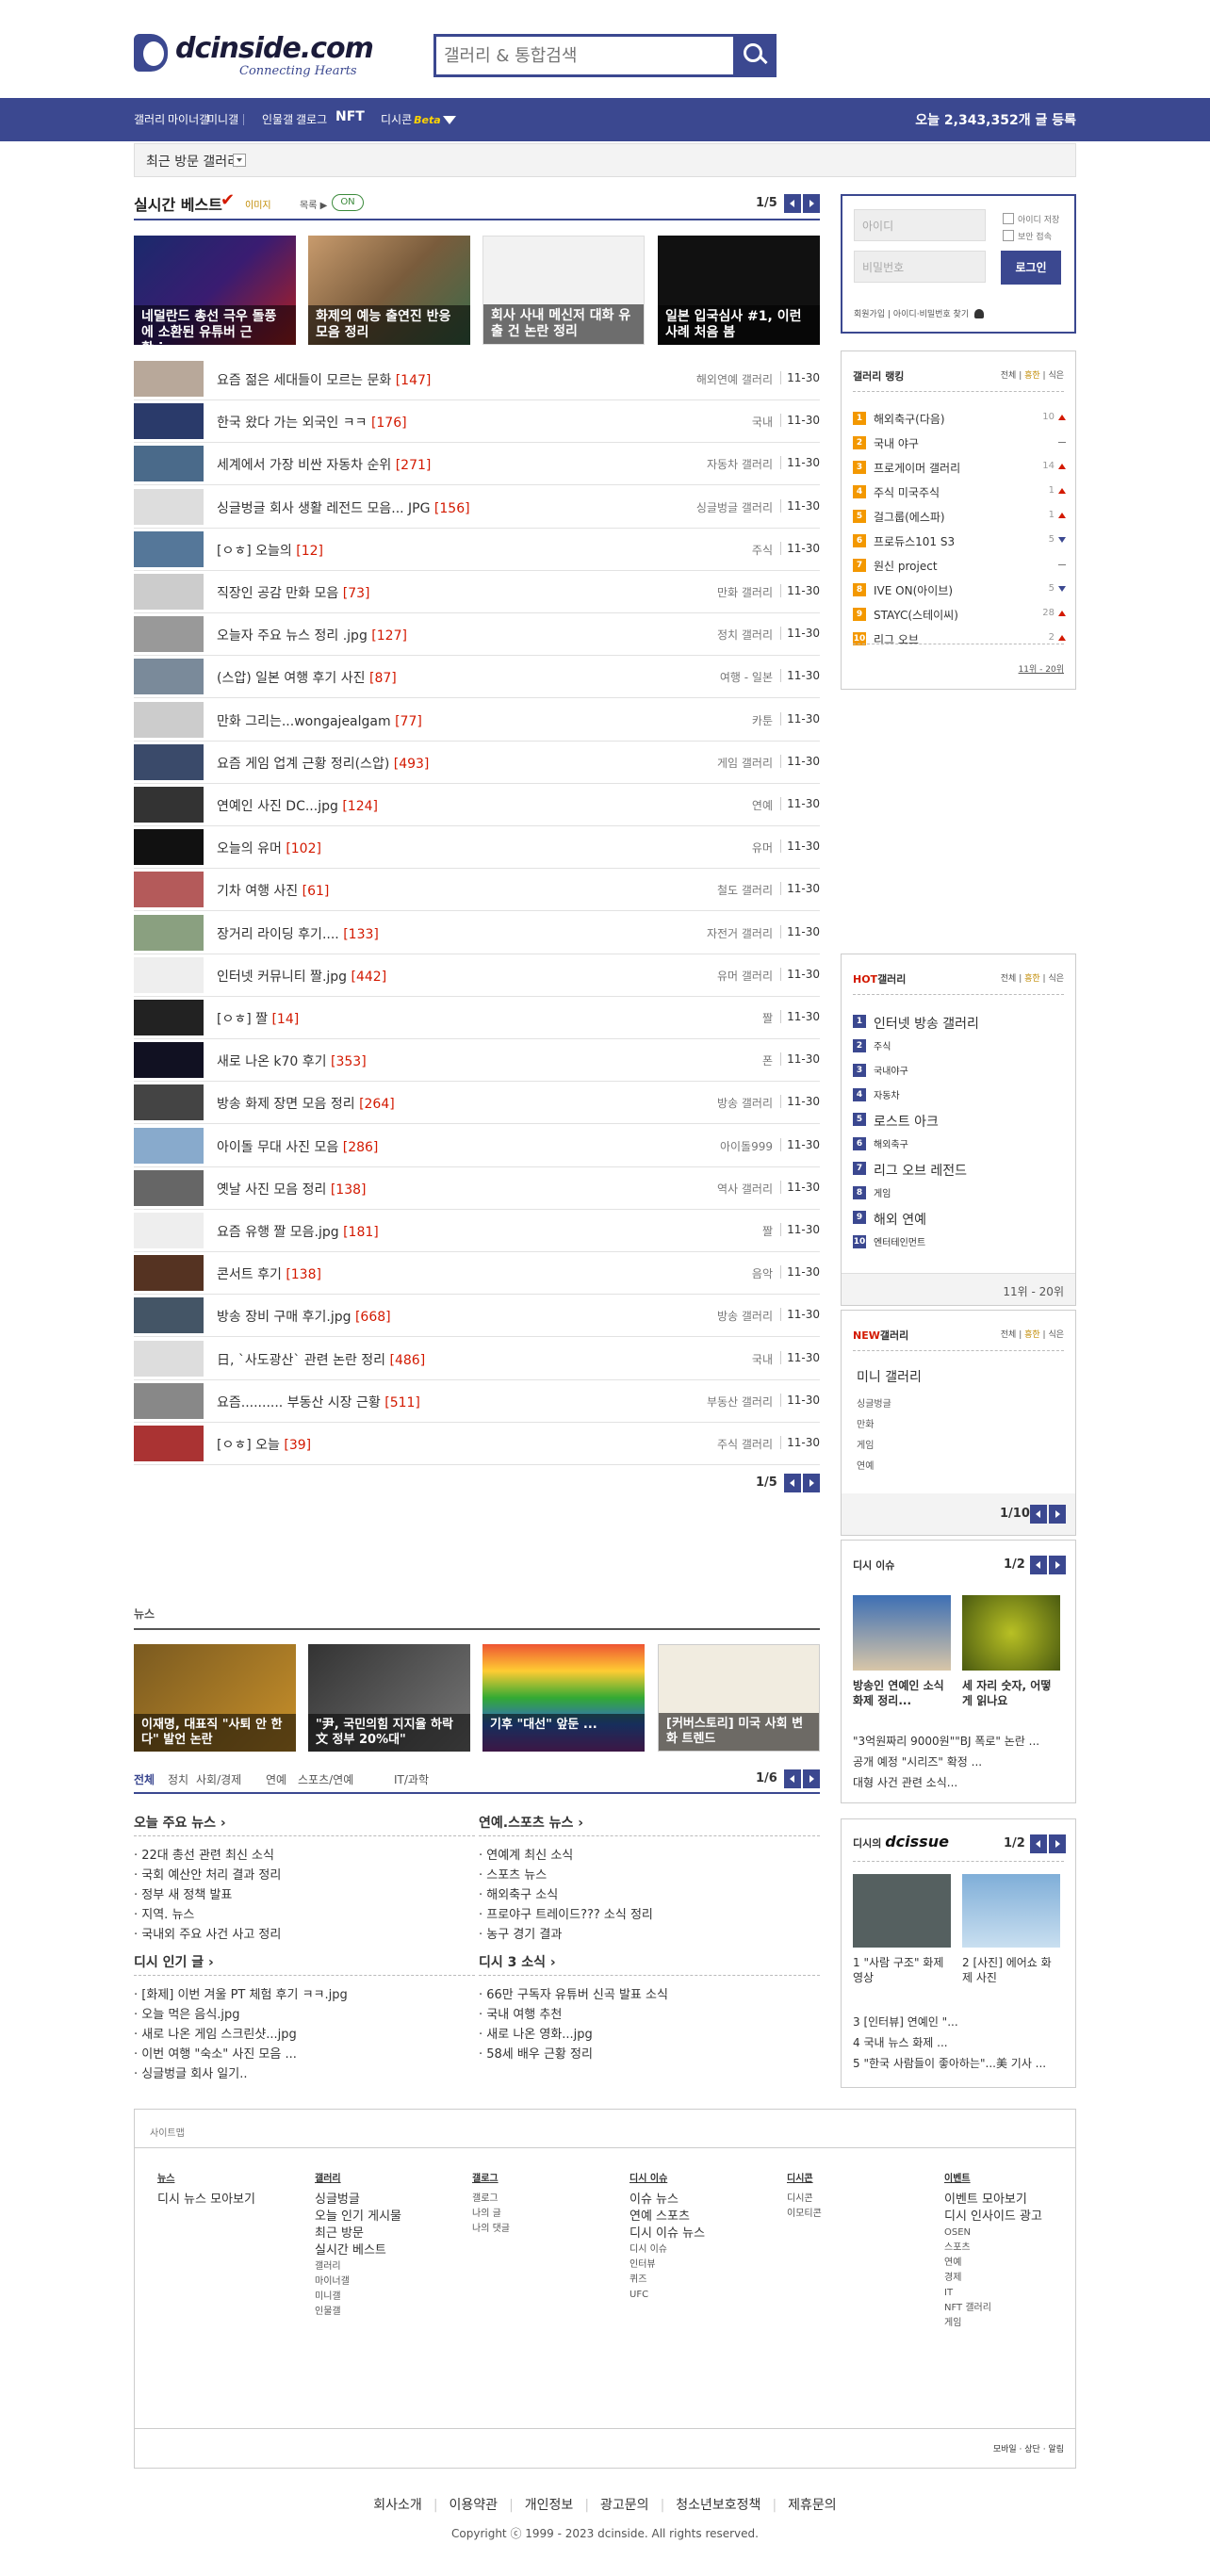 The height and width of the screenshot is (2576, 1210). Describe the element at coordinates (174, 1961) in the screenshot. I see `news-block-title: 디시 인기 글 ›` at that location.